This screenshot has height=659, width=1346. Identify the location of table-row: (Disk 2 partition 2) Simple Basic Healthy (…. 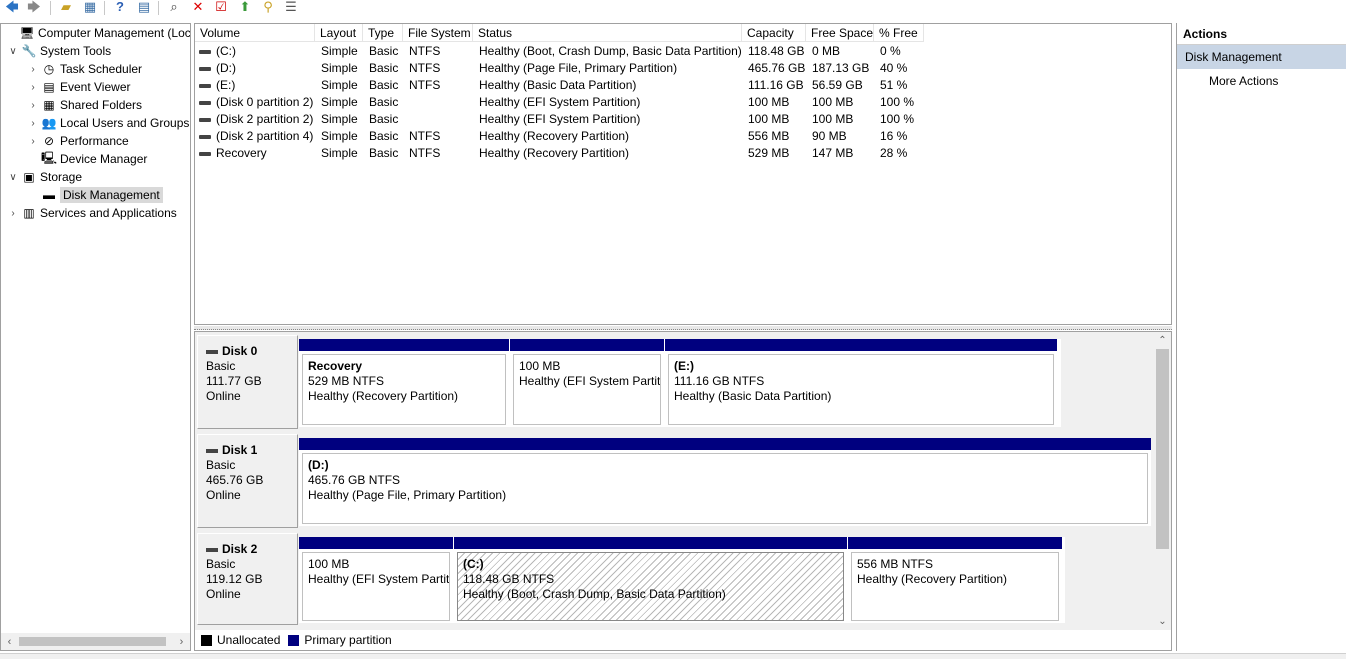
(683, 119).